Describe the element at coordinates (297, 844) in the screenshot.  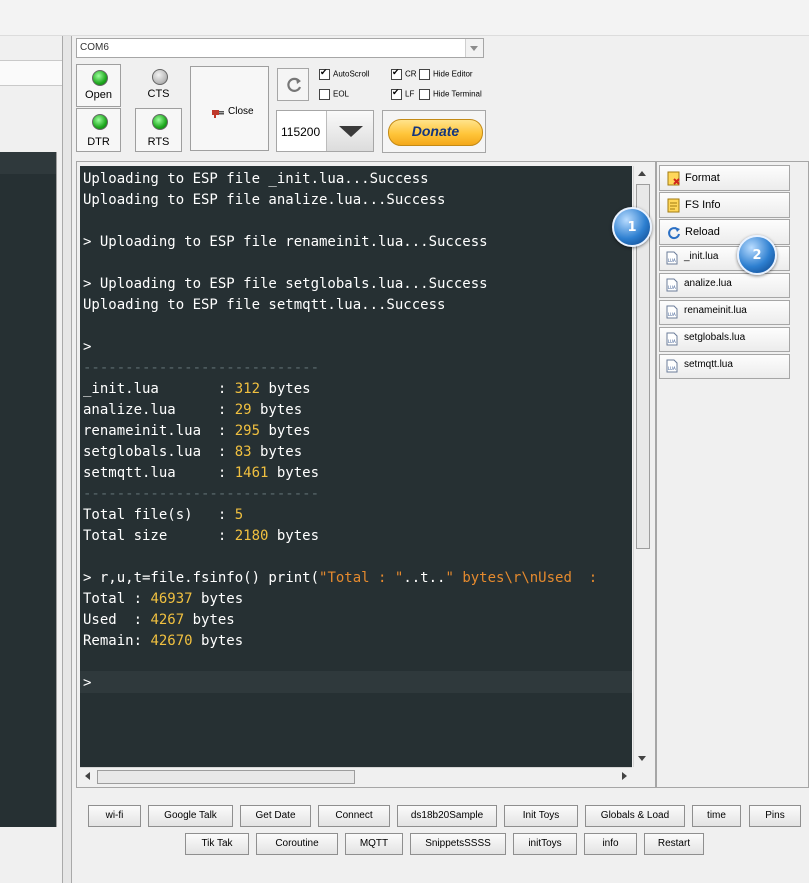
I see `snippet-button: Coroutine` at that location.